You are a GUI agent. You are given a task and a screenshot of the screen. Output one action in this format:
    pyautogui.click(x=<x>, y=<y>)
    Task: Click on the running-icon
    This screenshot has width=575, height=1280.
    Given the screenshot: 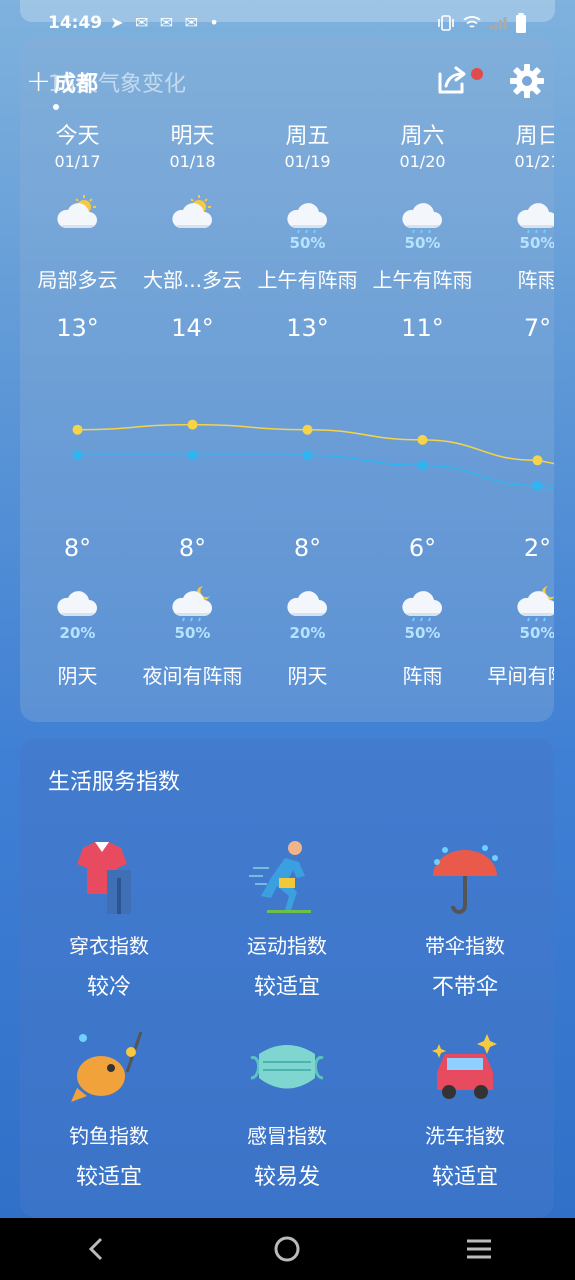 What is the action you would take?
    pyautogui.click(x=287, y=878)
    